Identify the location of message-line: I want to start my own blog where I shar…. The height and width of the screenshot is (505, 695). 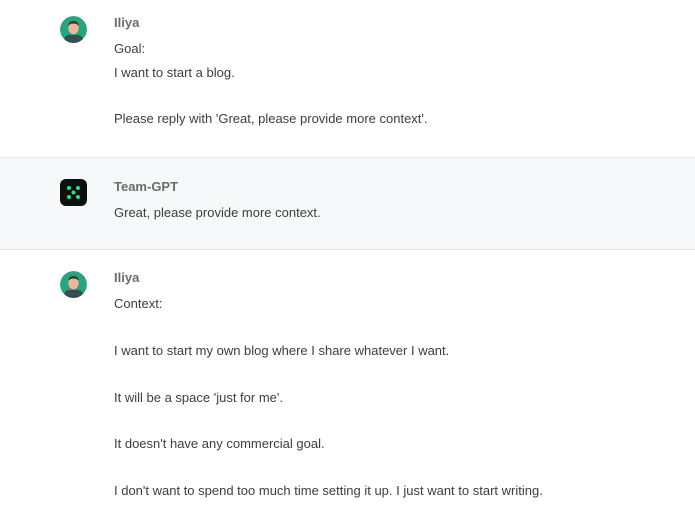
(282, 350).